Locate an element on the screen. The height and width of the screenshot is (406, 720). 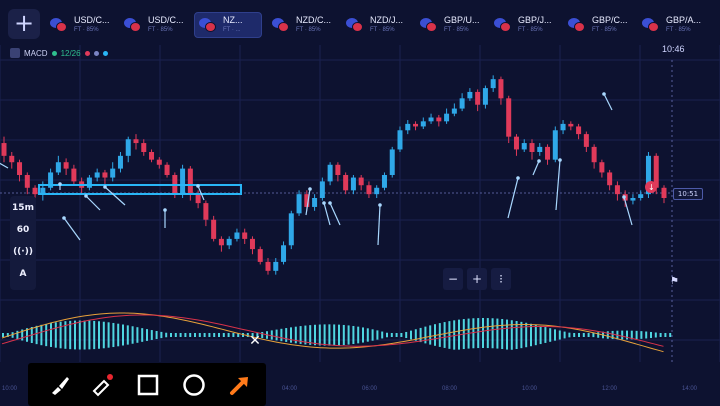
drawing-tools-icon: A is located at coordinates (23, 274).